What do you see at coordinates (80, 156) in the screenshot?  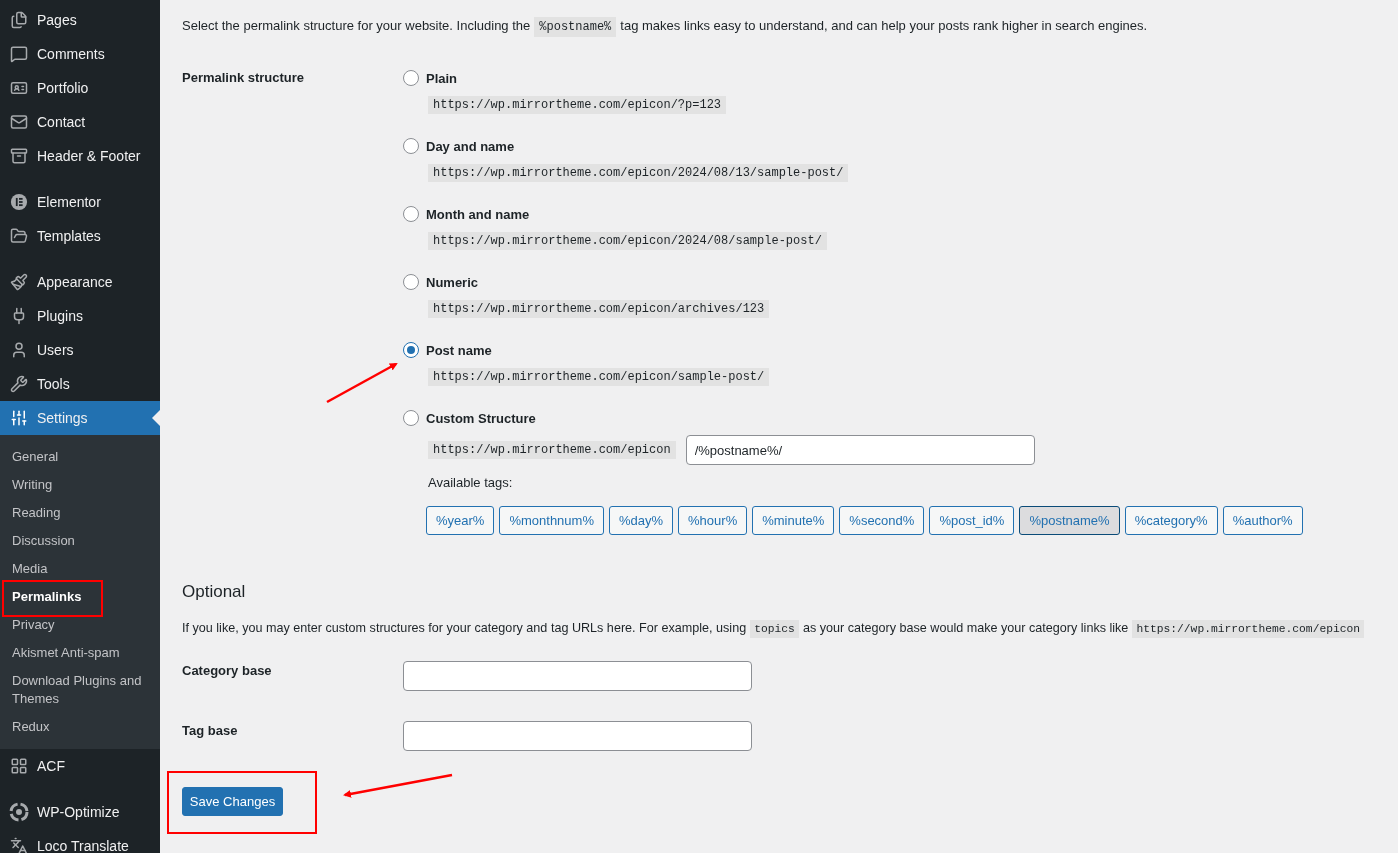 I see `sidebar-item: Header & Footer` at bounding box center [80, 156].